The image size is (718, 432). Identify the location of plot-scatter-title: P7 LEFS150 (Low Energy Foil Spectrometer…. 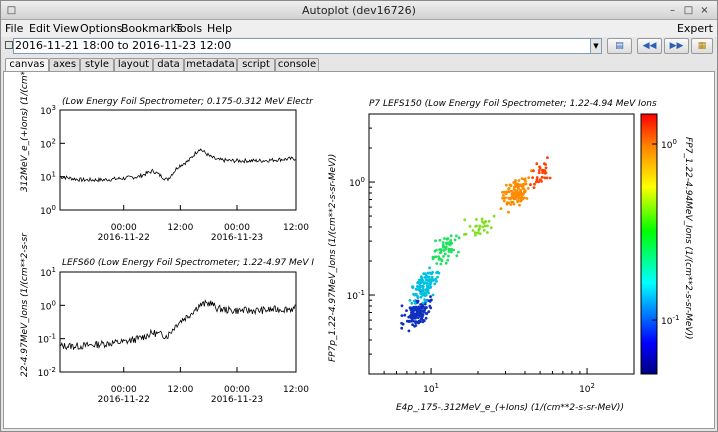
(513, 104).